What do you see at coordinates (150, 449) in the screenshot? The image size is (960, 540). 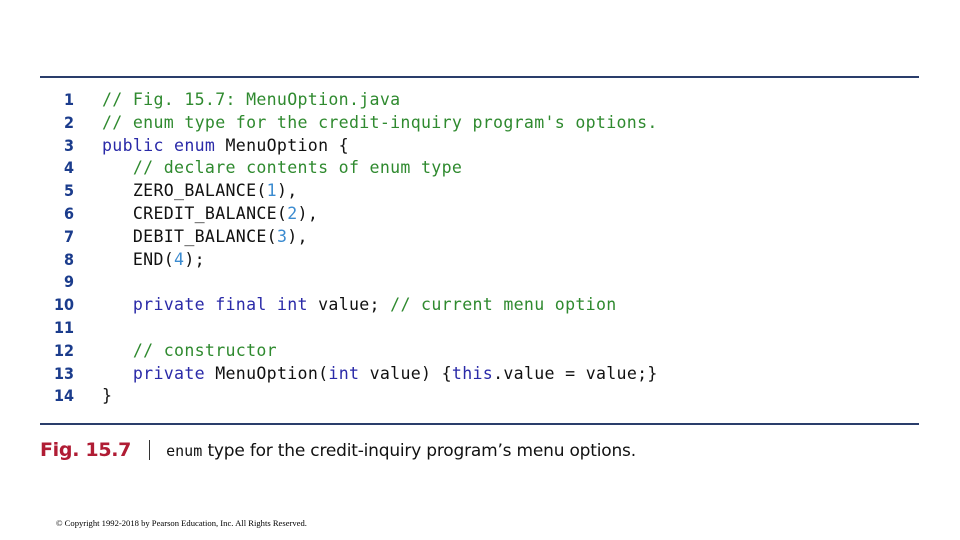 I see `caption-separator` at bounding box center [150, 449].